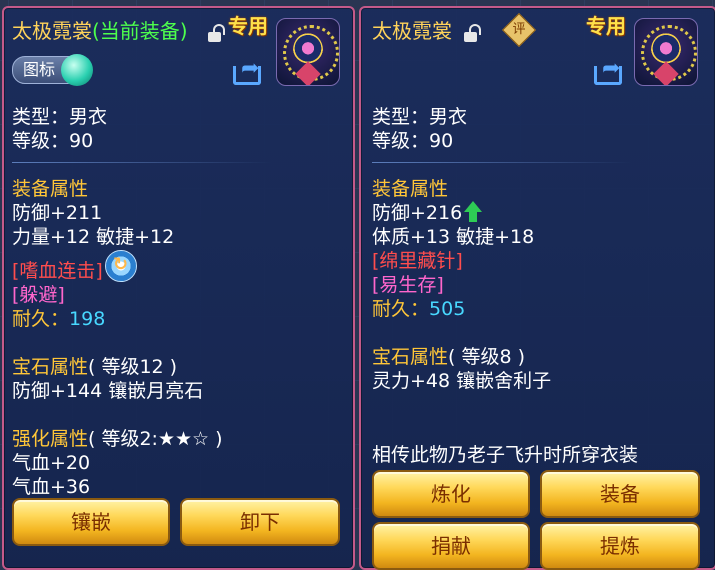  I want to click on item-description: 相传此物乃老子飞升时所穿衣装, so click(505, 455).